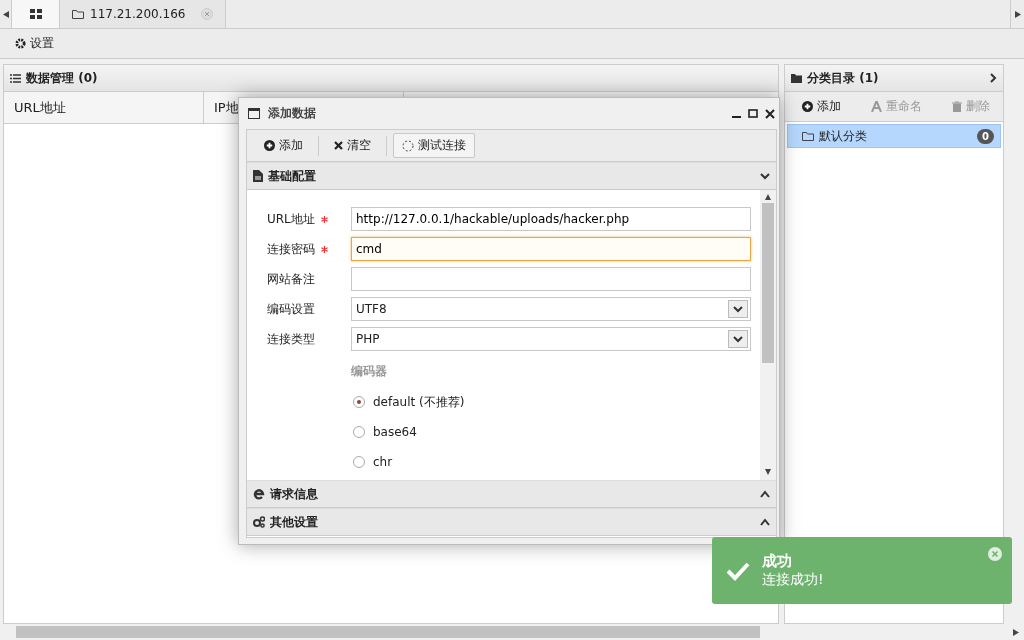 The image size is (1024, 640). What do you see at coordinates (957, 106) in the screenshot?
I see `trash-icon` at bounding box center [957, 106].